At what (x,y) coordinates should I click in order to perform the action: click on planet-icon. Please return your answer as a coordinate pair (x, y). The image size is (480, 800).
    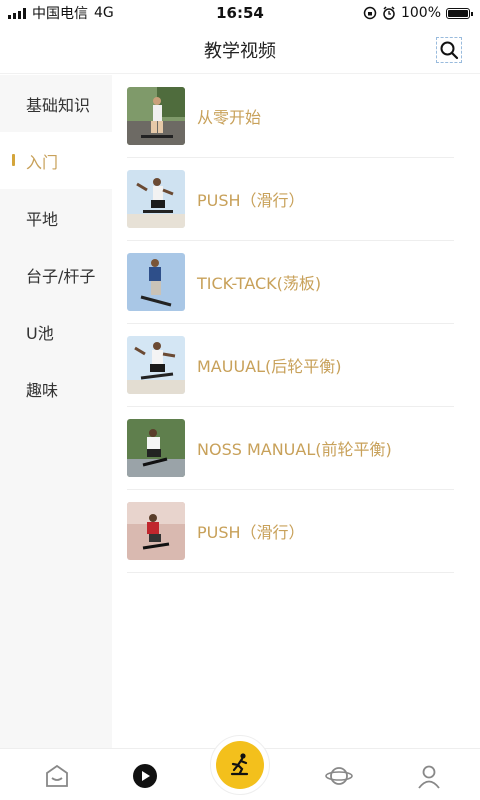
    Looking at the image, I should click on (339, 776).